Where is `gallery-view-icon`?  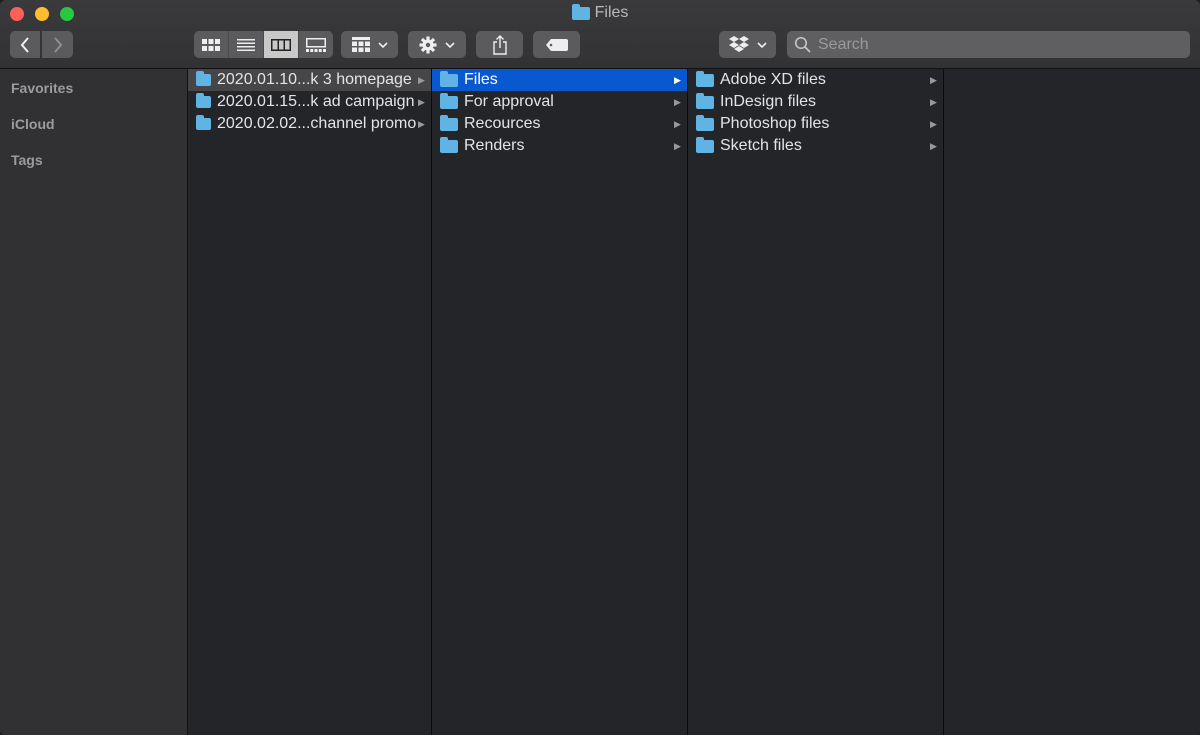 gallery-view-icon is located at coordinates (316, 44).